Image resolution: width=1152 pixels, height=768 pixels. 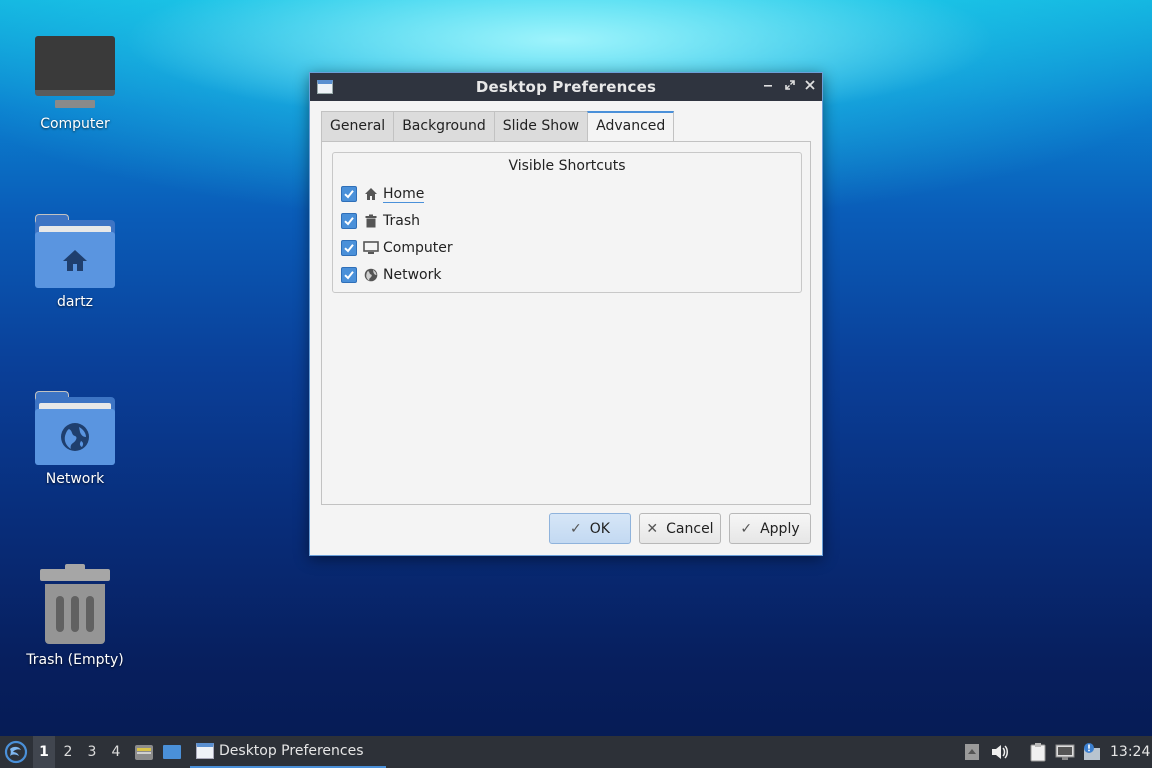 I want to click on group-title: Visible Shortcuts, so click(x=567, y=166).